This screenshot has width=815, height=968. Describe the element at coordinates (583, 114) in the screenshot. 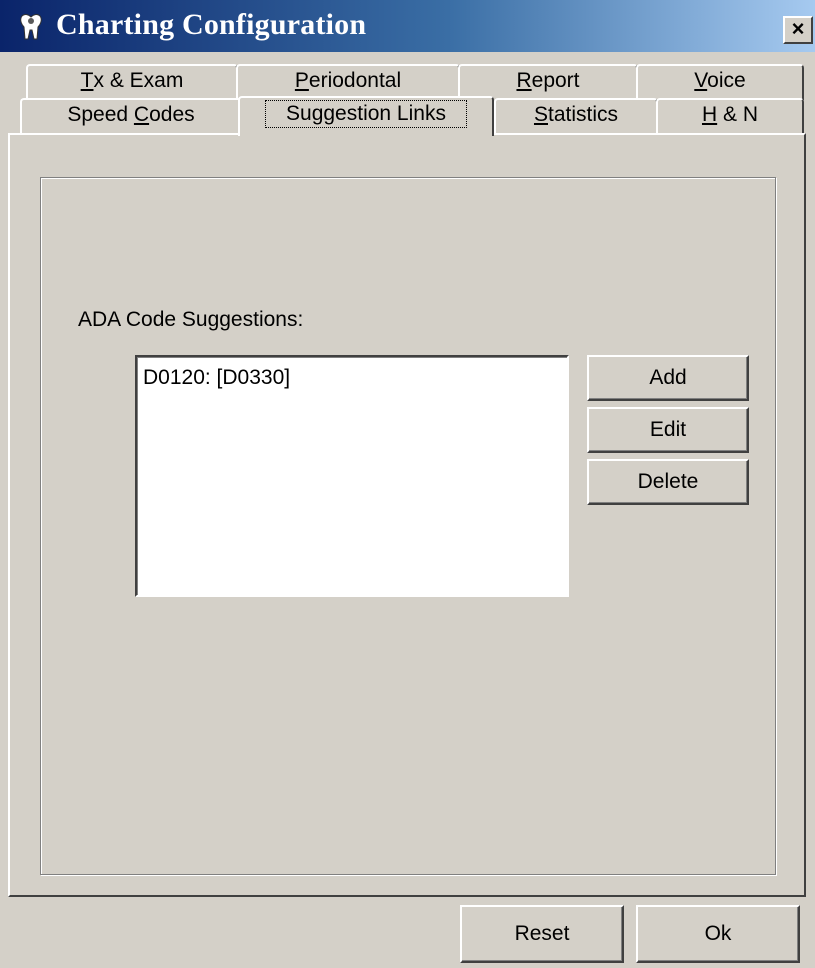

I see `tab-statistics-label: tatistics` at that location.